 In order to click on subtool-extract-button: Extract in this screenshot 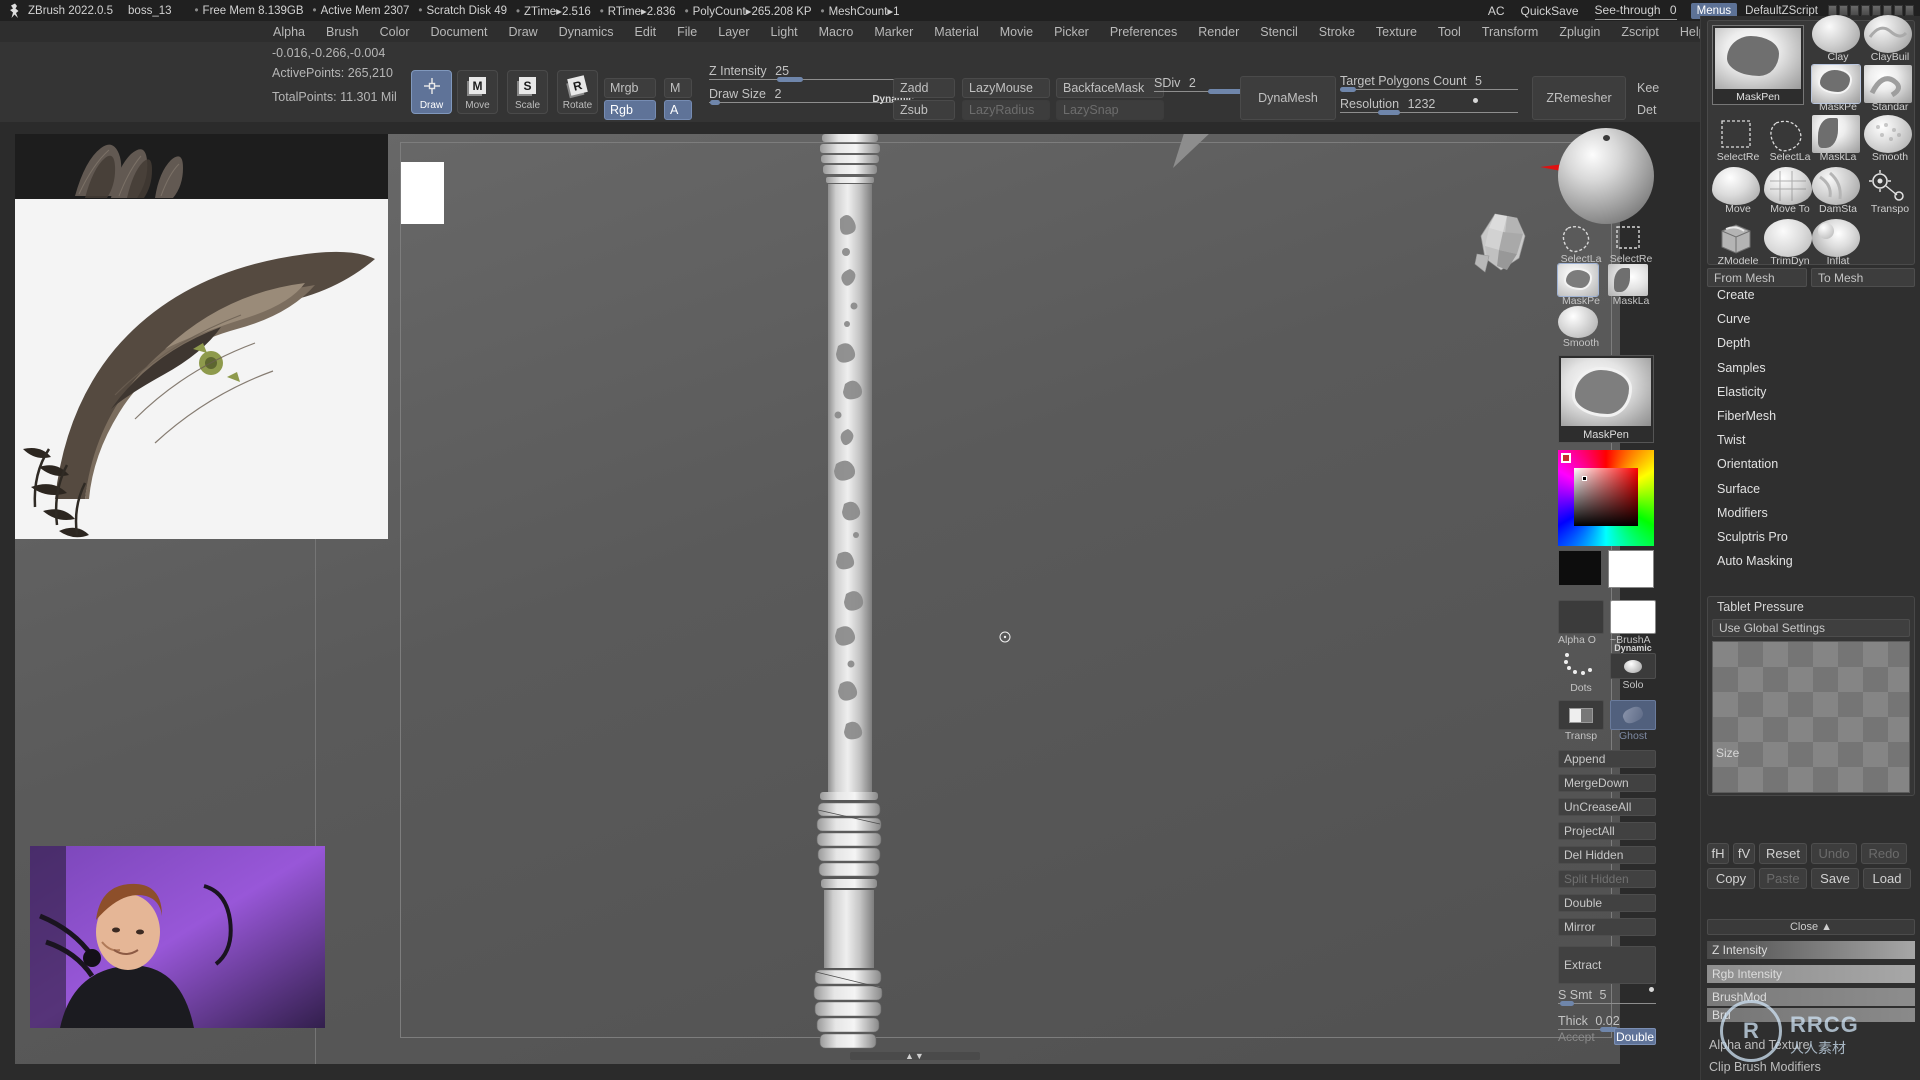, I will do `click(1607, 965)`.